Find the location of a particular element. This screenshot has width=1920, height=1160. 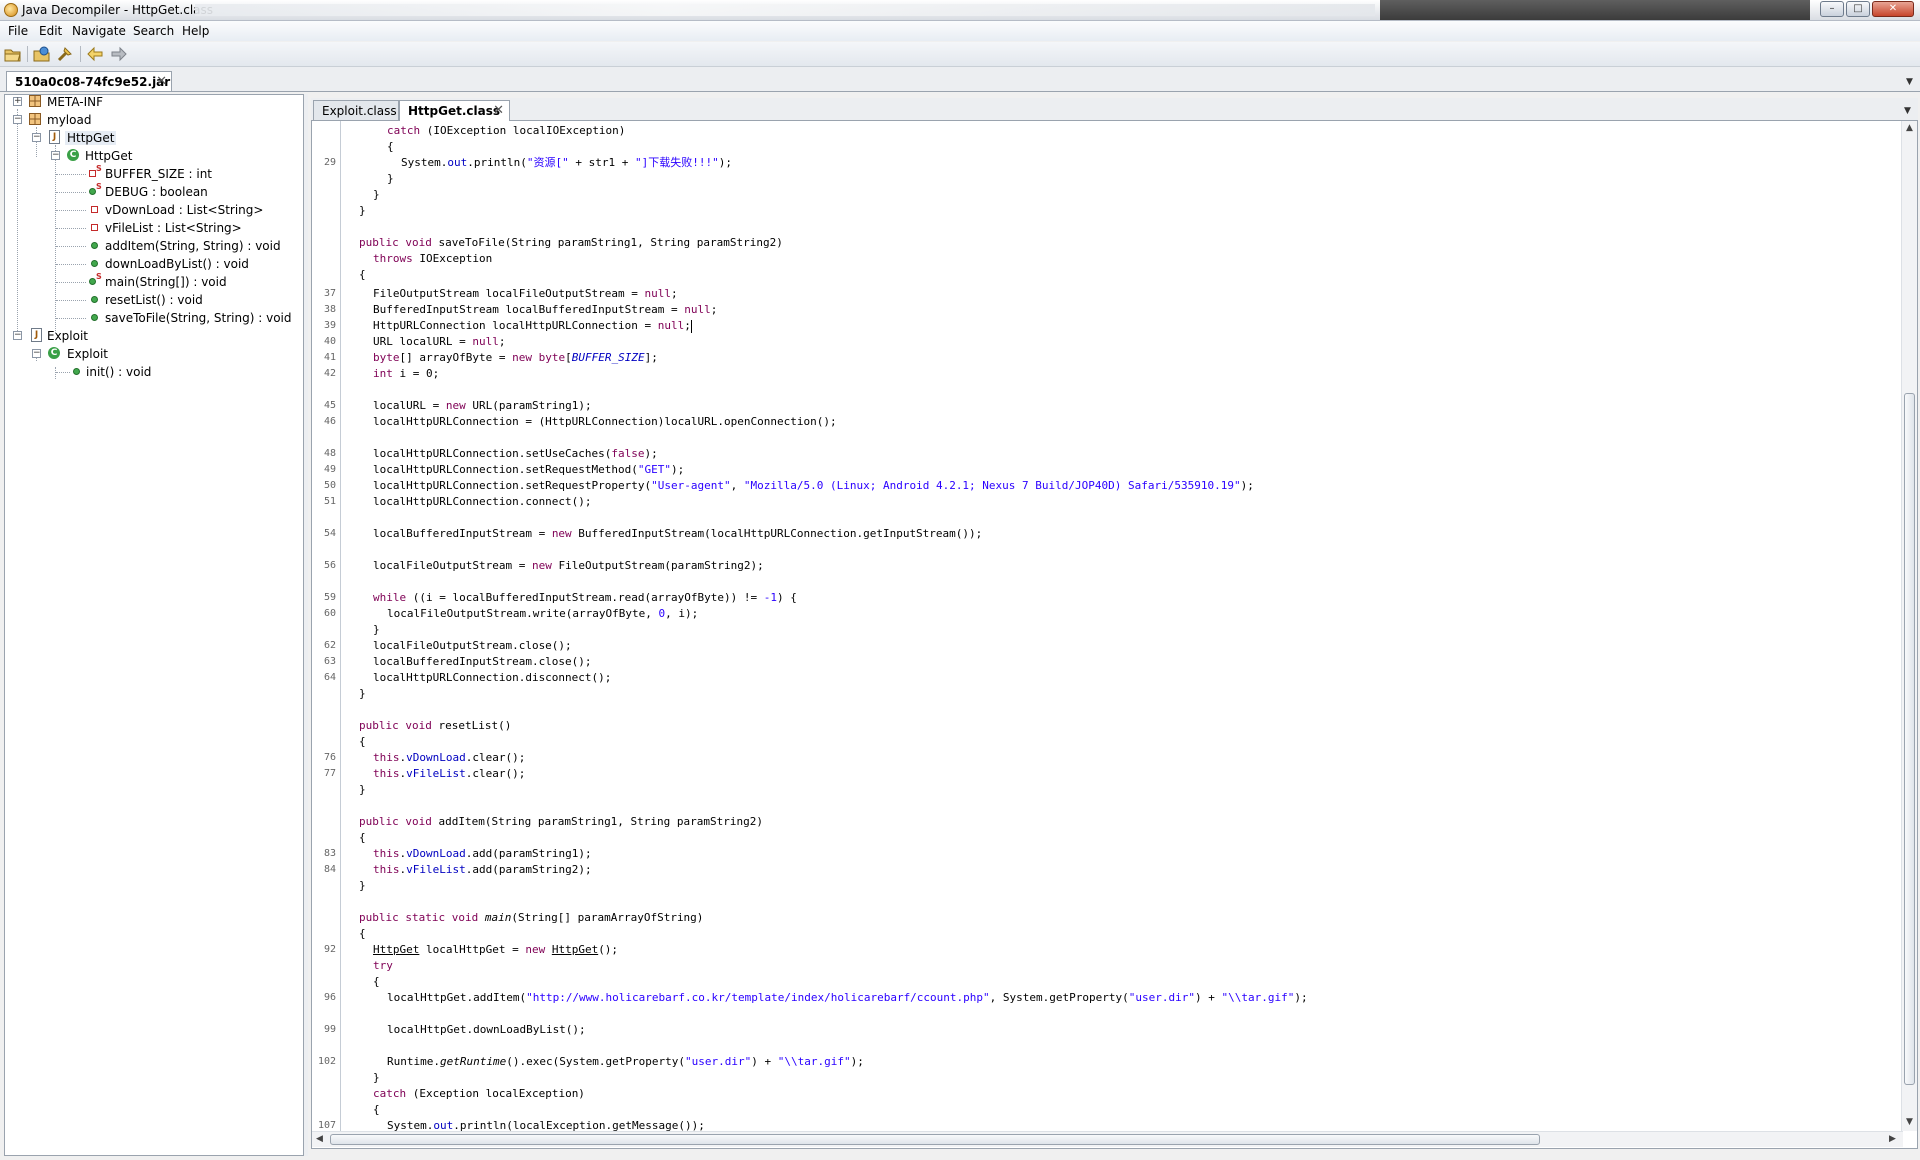

horizontal-scrollbar: ◀ ▶ is located at coordinates (1107, 1139).